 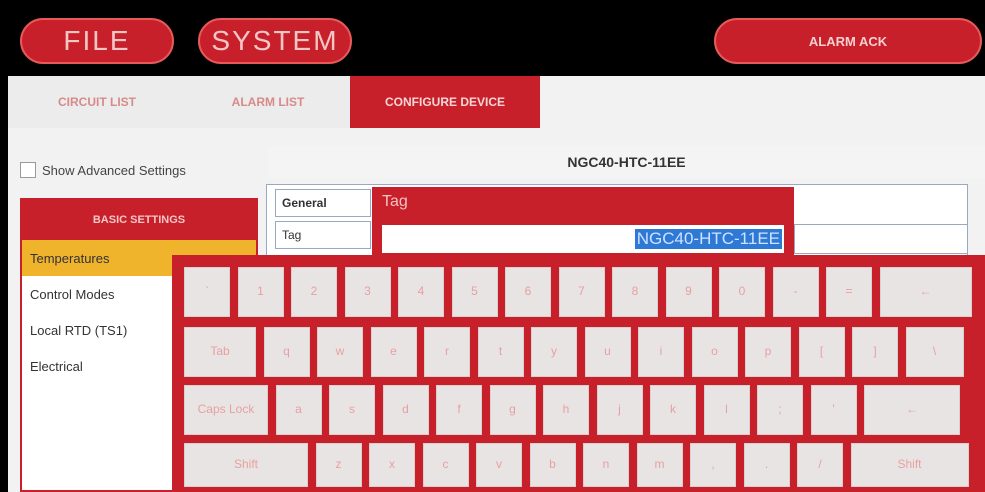 I want to click on key-row2-0: Tab, so click(x=220, y=352).